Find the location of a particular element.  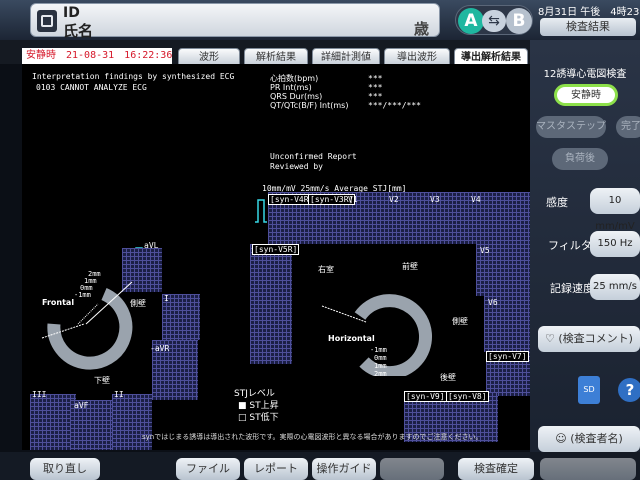

sd-card-icon: SD is located at coordinates (589, 390).